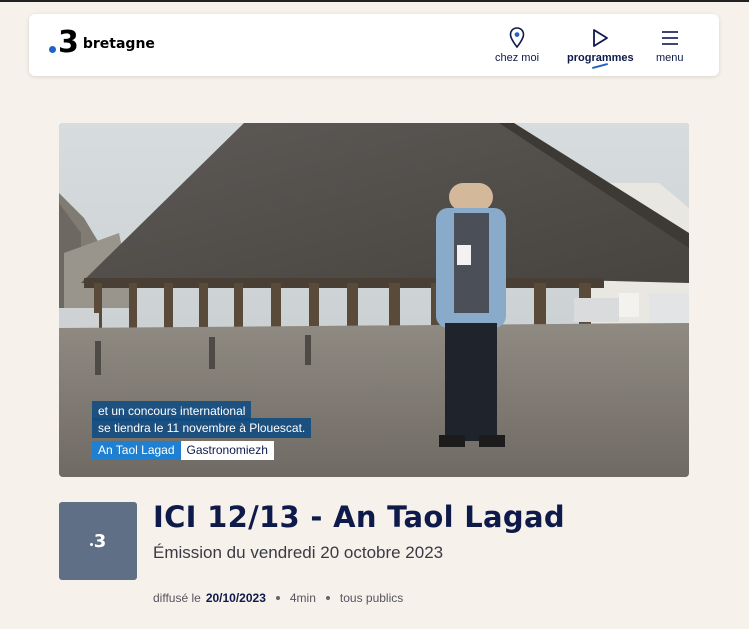 This screenshot has width=749, height=629. What do you see at coordinates (670, 38) in the screenshot?
I see `hamburger-menu-icon` at bounding box center [670, 38].